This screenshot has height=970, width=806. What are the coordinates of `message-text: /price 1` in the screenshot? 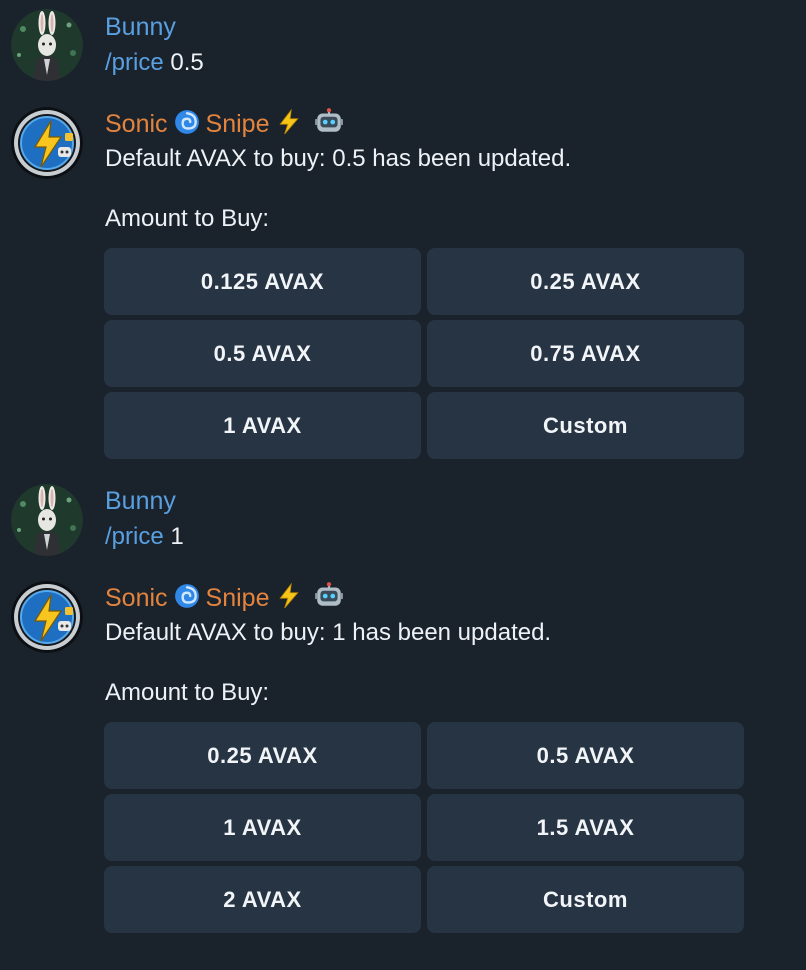 It's located at (144, 537).